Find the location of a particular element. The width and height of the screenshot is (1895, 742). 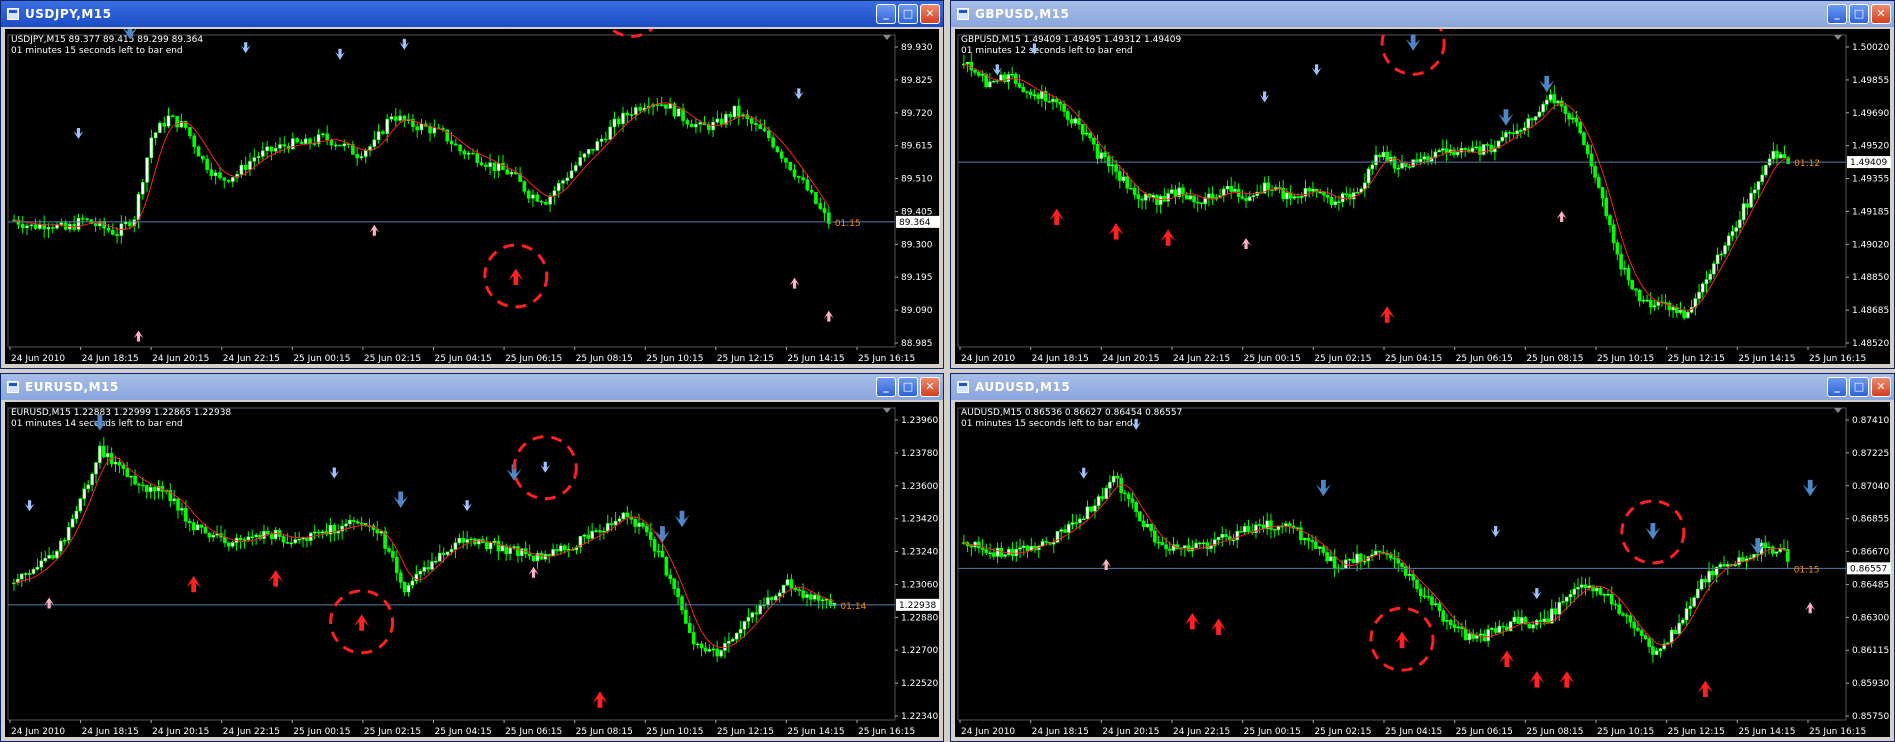

sell-arrow-icon is located at coordinates (1506, 117).